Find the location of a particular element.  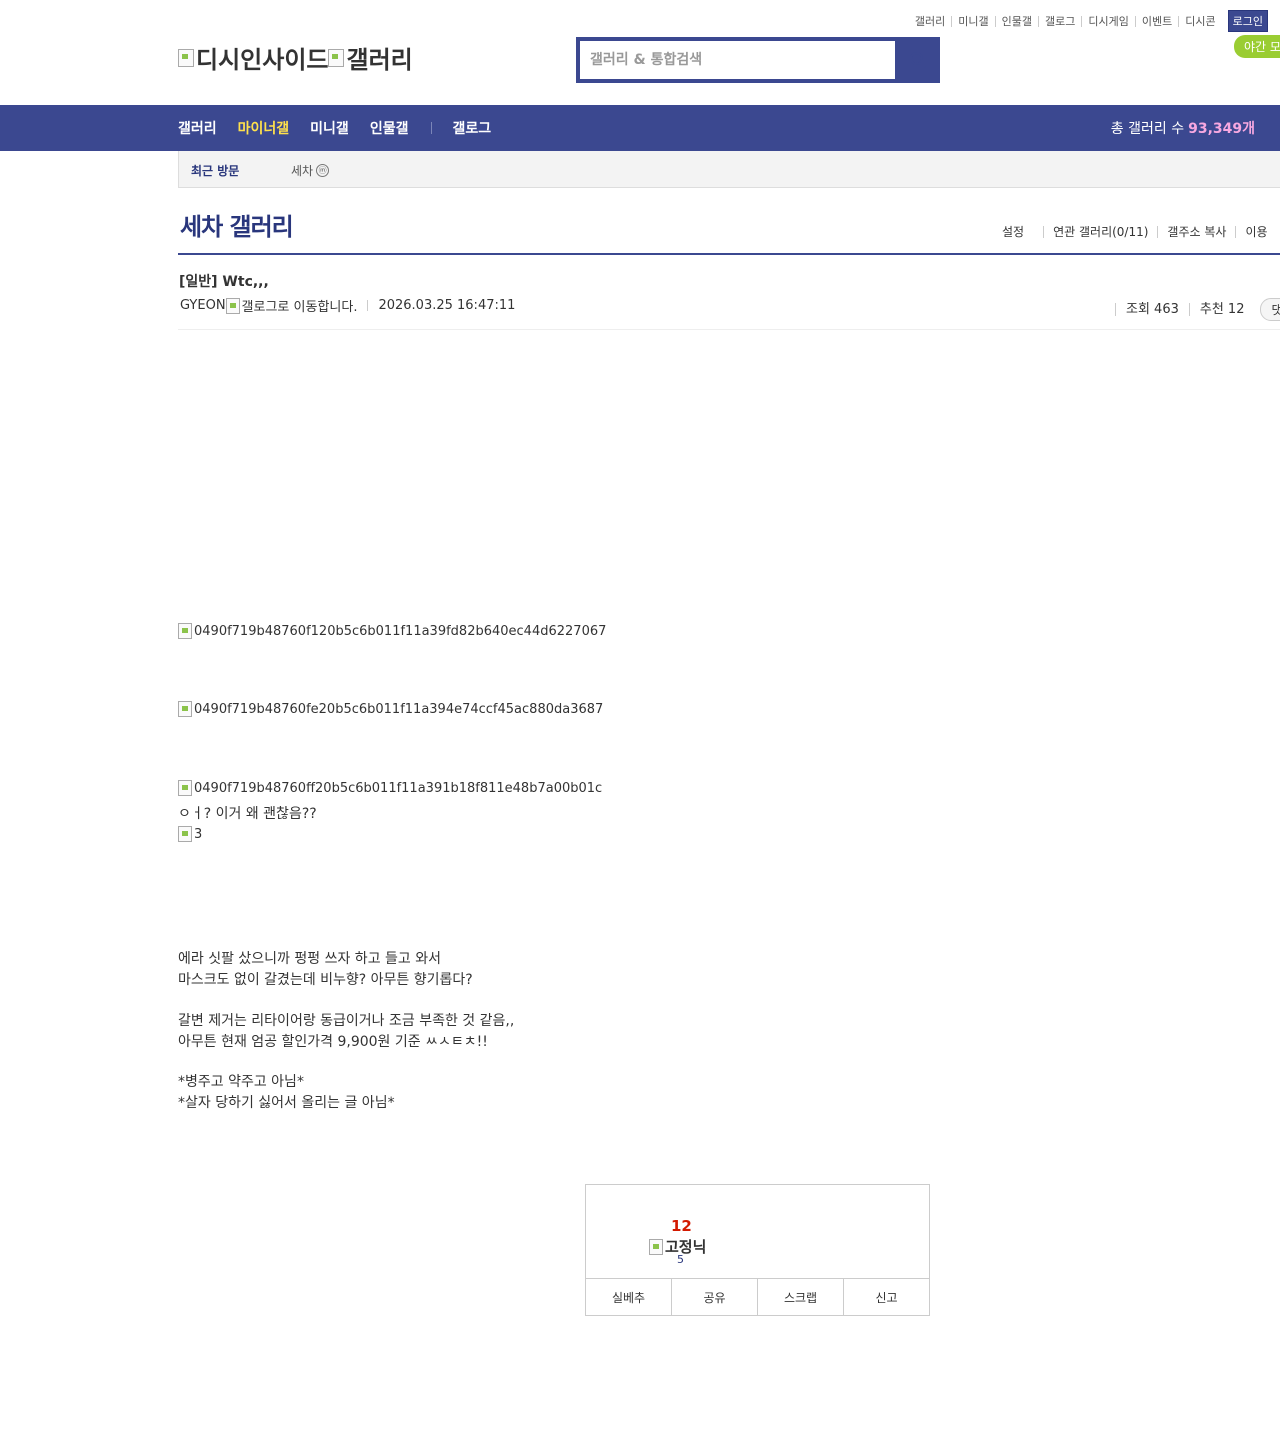

scrap-button: 스크랩 is located at coordinates (800, 1297).